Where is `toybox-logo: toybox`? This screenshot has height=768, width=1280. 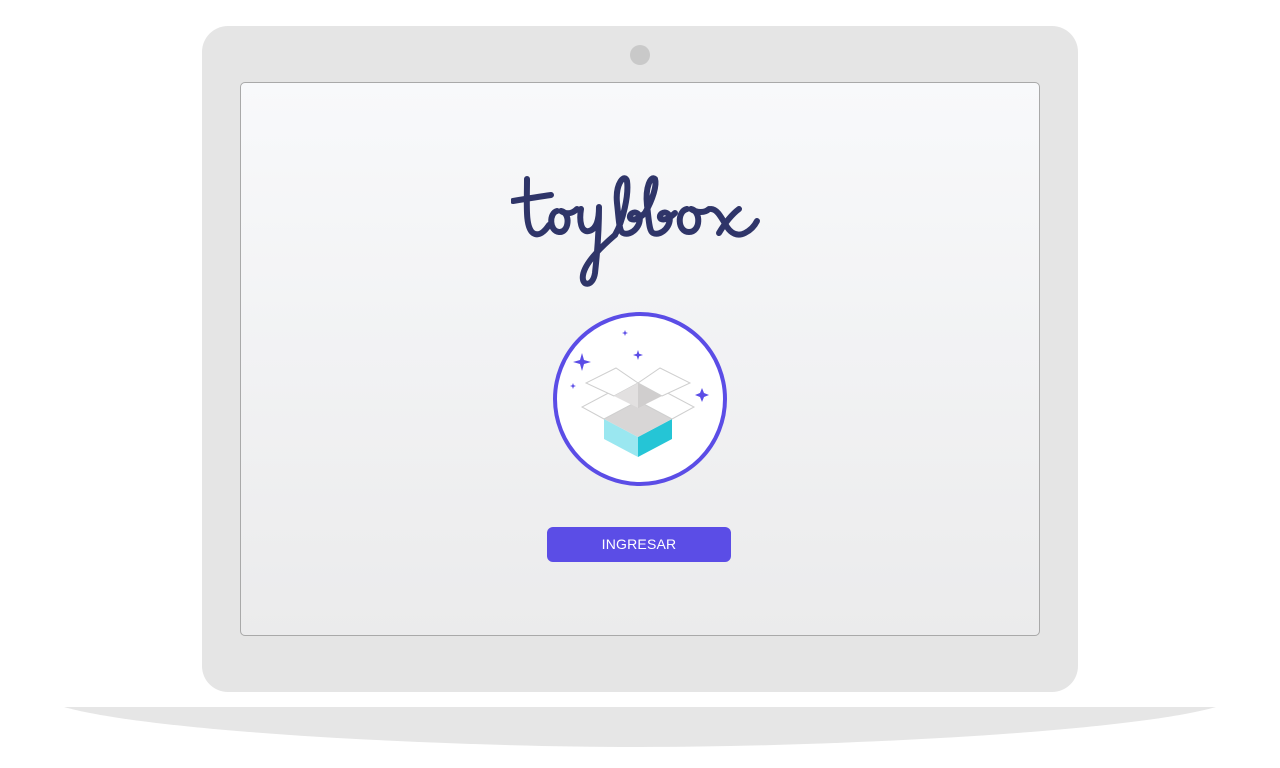
toybox-logo: toybox is located at coordinates (640, 235).